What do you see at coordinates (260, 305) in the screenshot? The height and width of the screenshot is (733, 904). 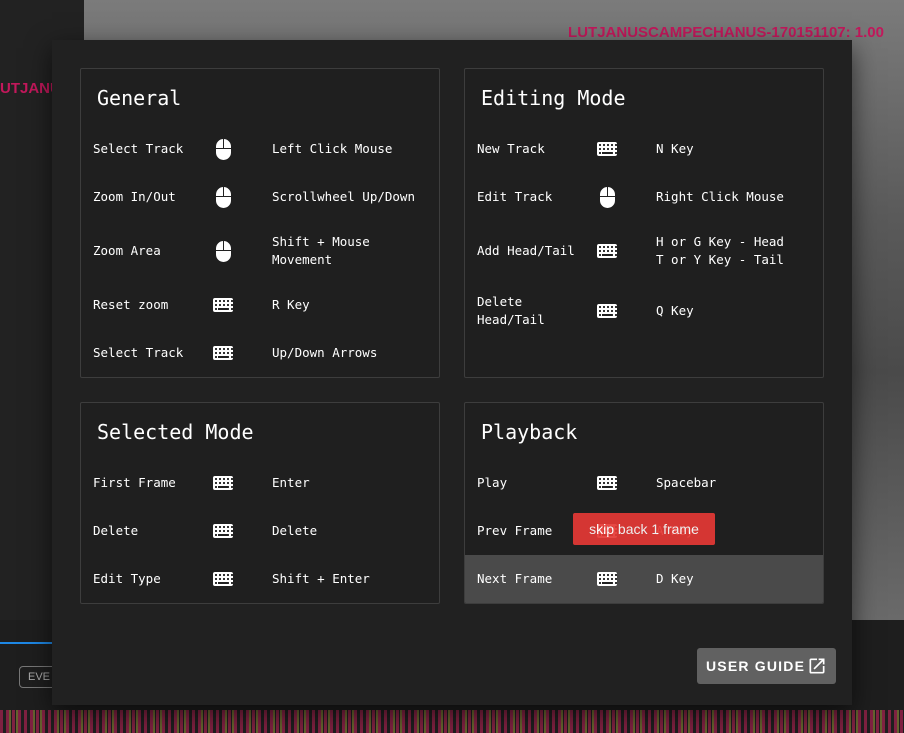 I see `shortcut-row: Reset zoom R Key` at bounding box center [260, 305].